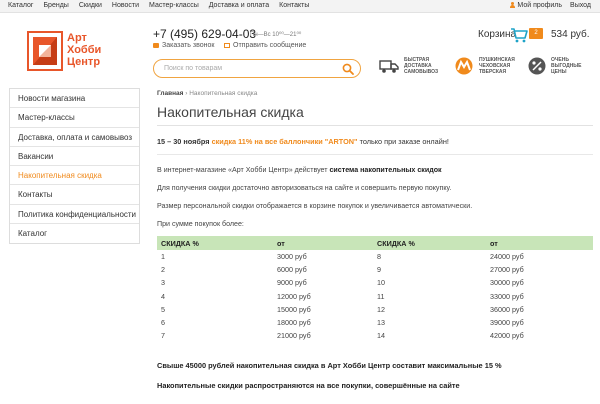 This screenshot has width=600, height=404. Describe the element at coordinates (570, 34) in the screenshot. I see `cart-sum: 534 руб.` at that location.